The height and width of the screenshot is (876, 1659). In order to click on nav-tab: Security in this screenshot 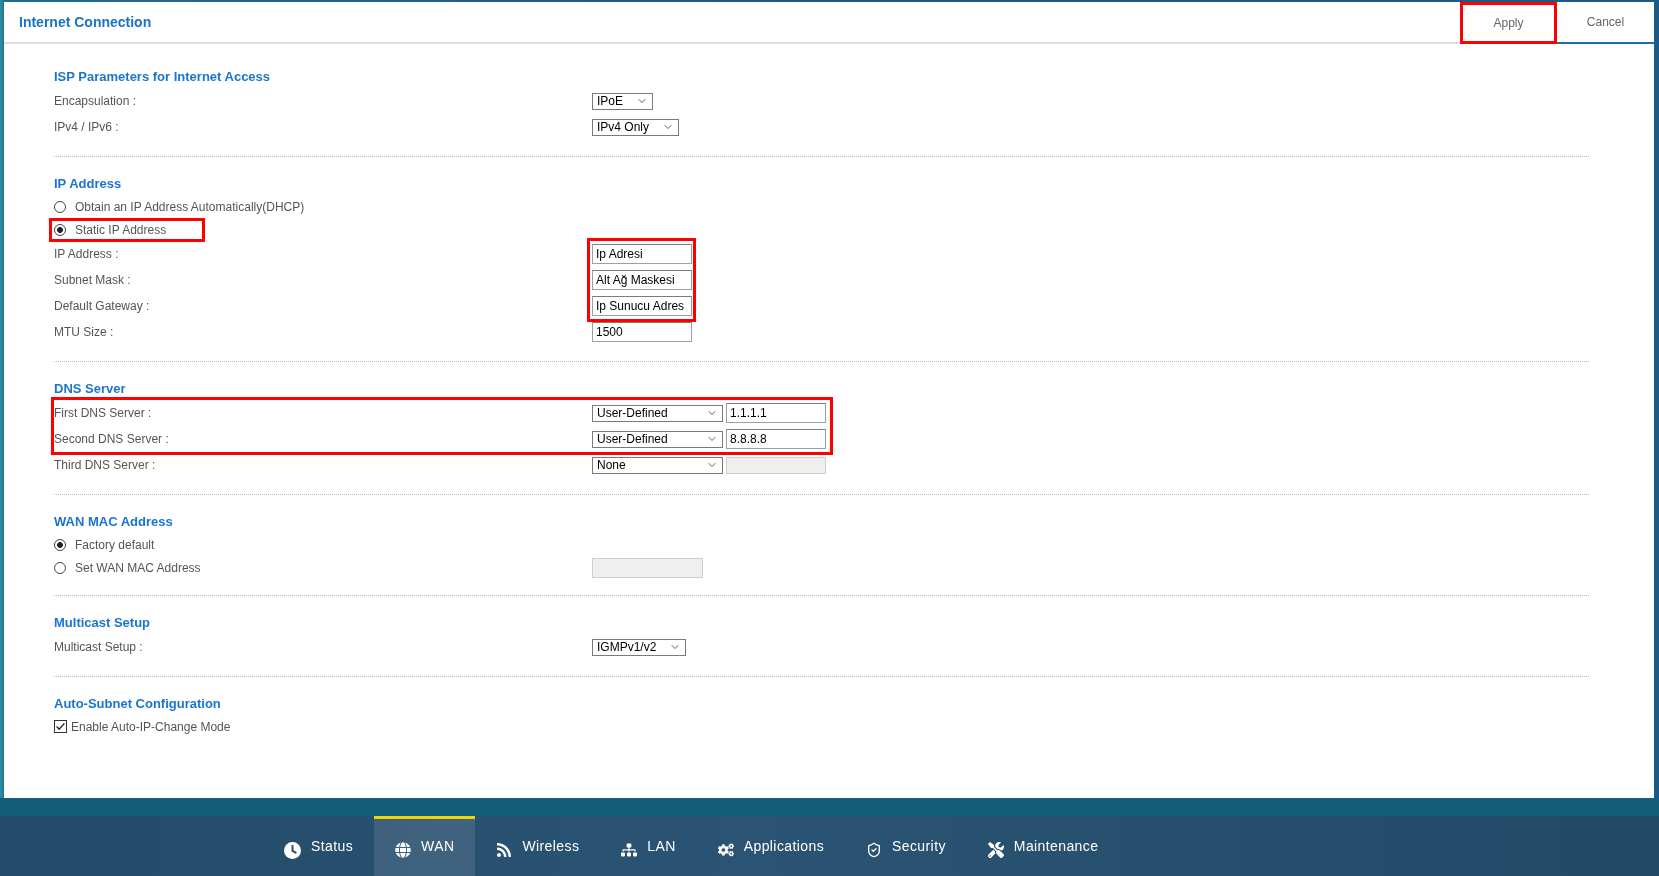, I will do `click(906, 846)`.